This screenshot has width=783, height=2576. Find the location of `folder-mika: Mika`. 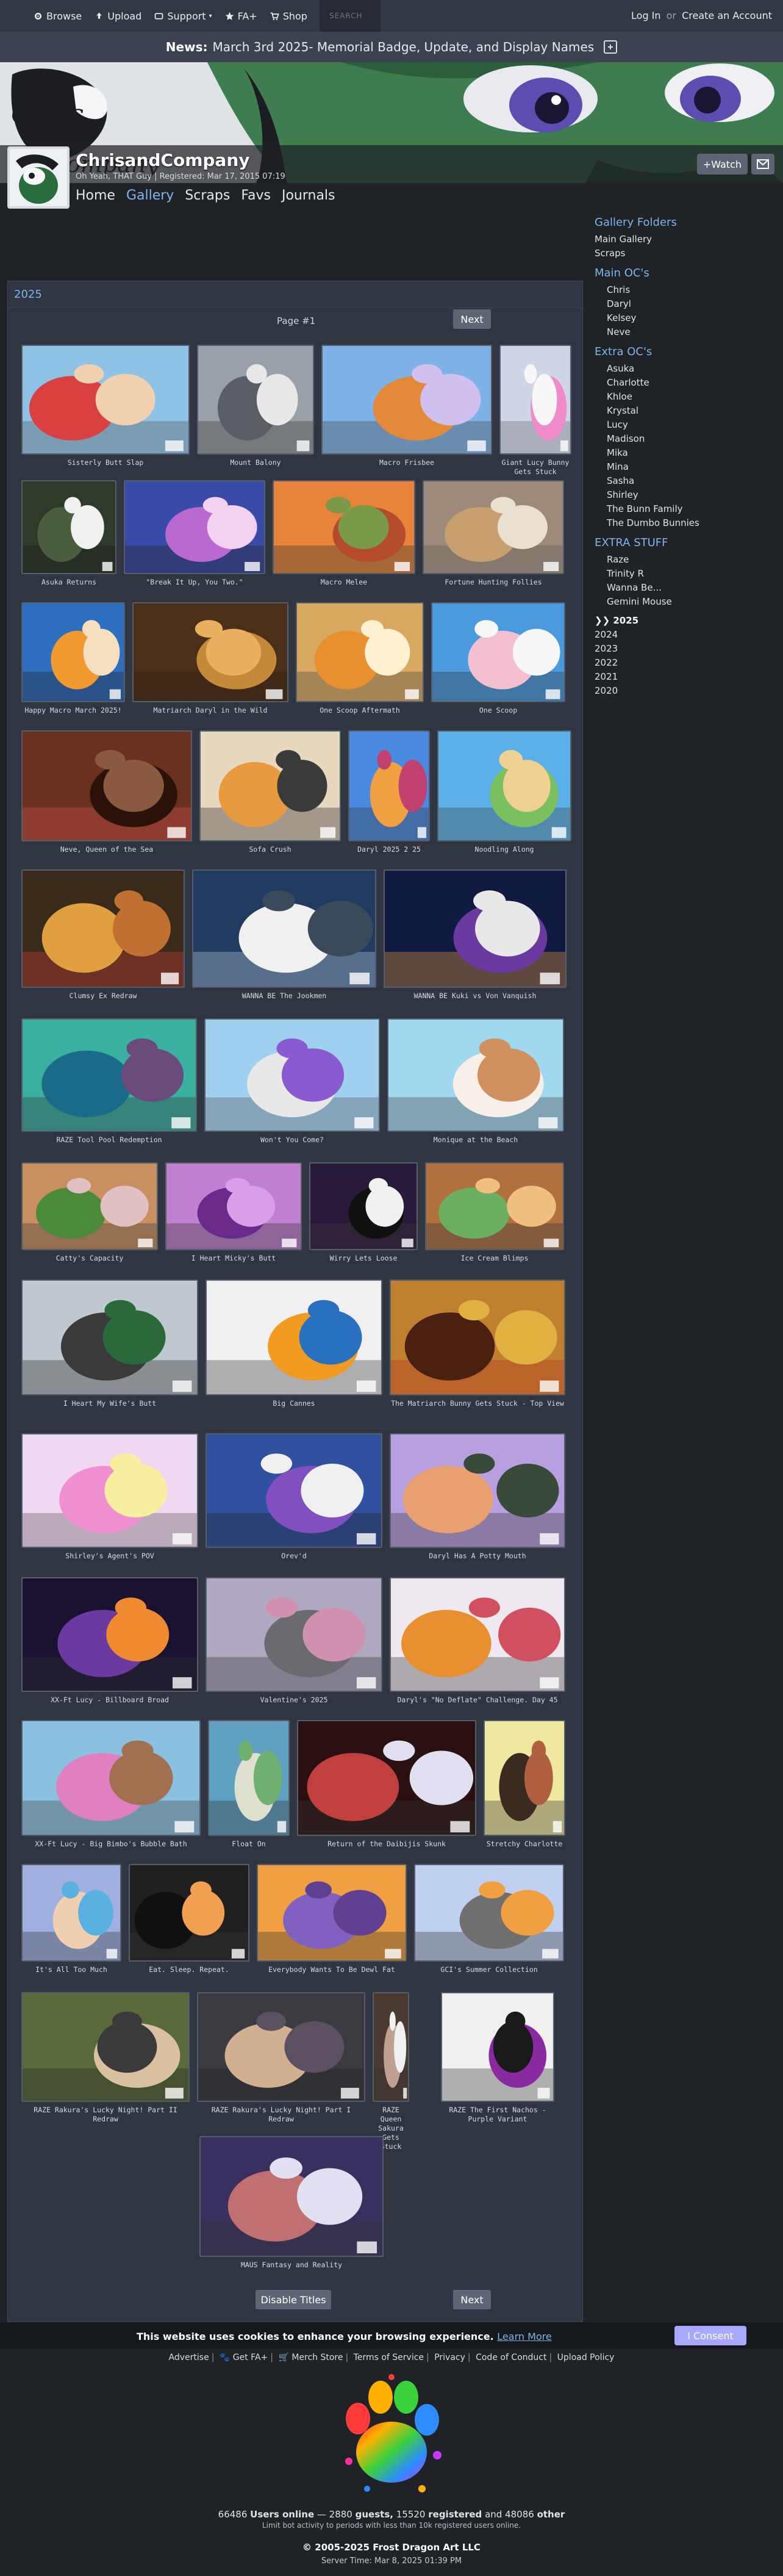

folder-mika: Mika is located at coordinates (683, 453).